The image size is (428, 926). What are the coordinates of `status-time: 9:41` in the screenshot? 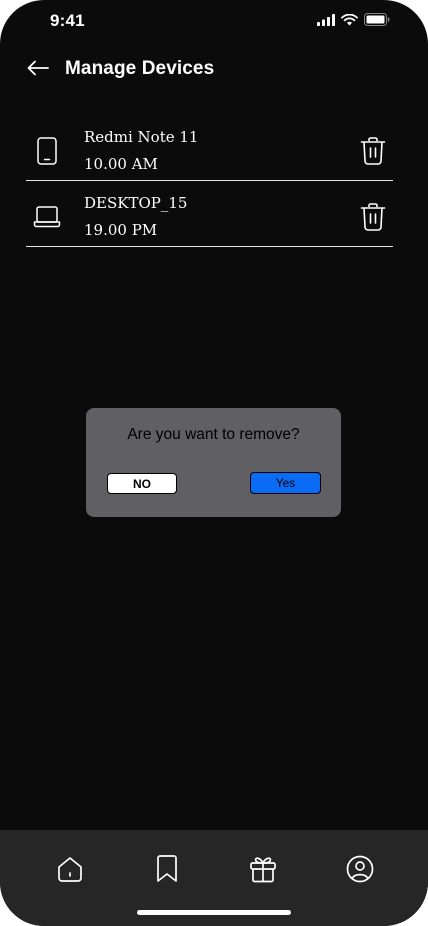 It's located at (67, 20).